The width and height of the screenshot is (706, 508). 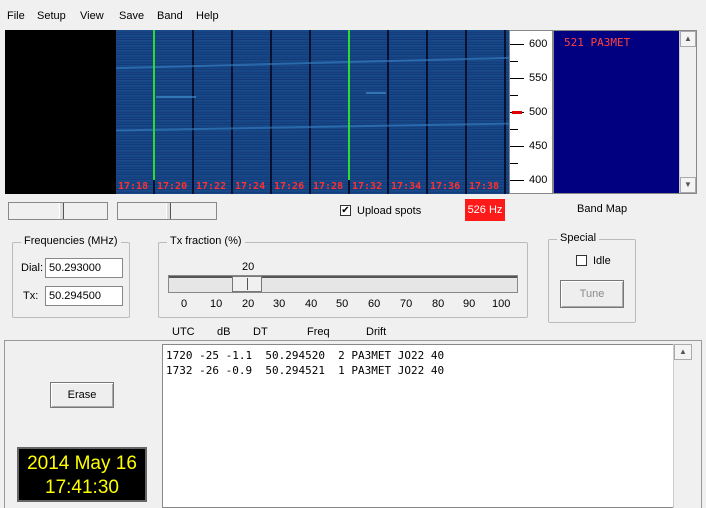 I want to click on scale-label: 500, so click(x=538, y=112).